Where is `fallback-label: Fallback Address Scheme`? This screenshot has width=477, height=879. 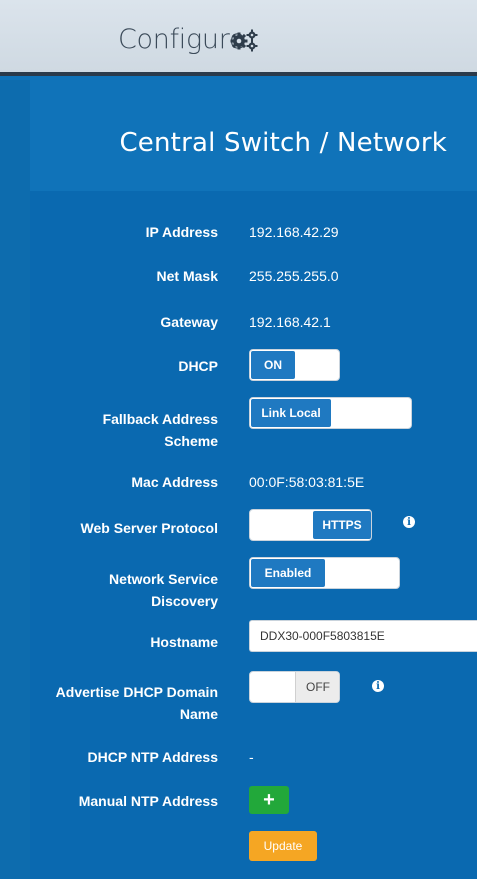 fallback-label: Fallback Address Scheme is located at coordinates (118, 430).